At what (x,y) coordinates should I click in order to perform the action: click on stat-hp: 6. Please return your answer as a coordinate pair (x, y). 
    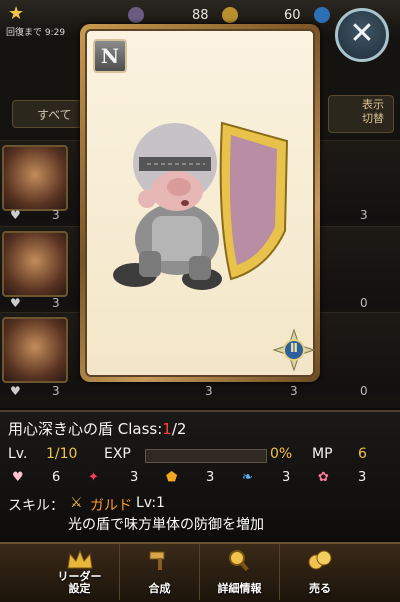
    Looking at the image, I should click on (56, 477).